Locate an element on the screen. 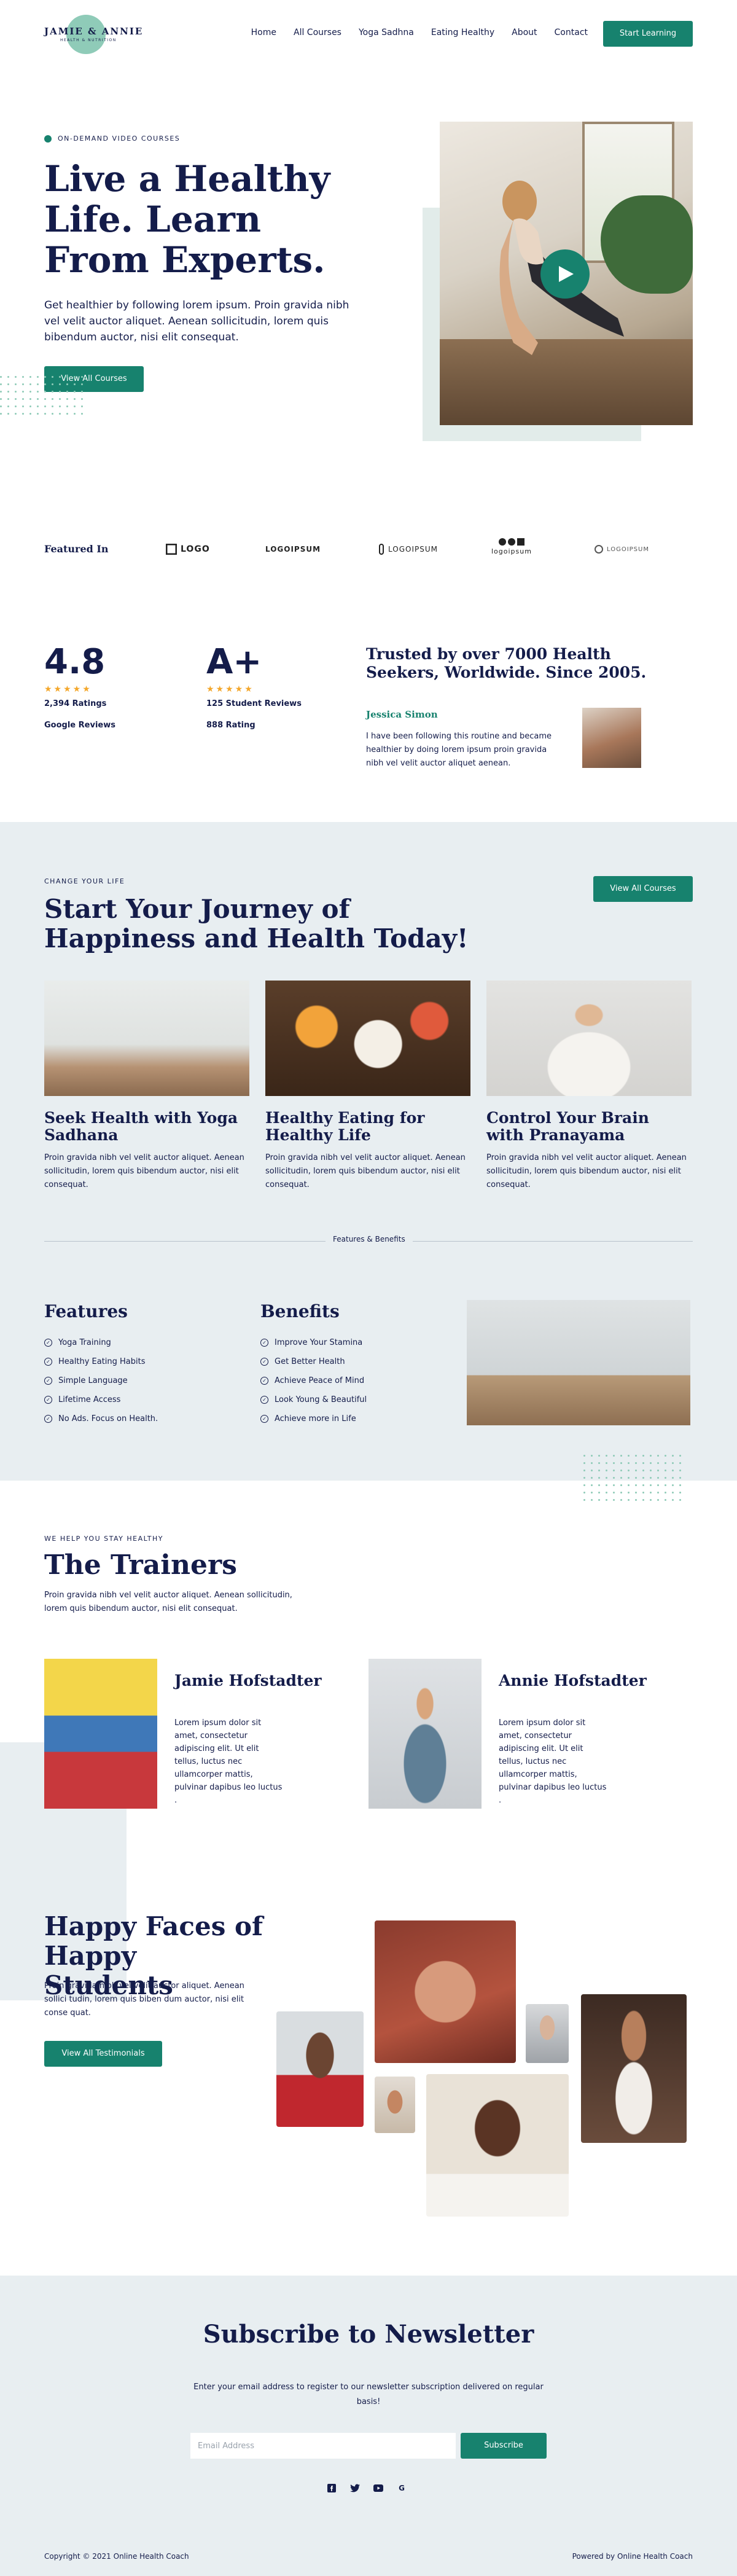  testimonial-avatar is located at coordinates (611, 738).